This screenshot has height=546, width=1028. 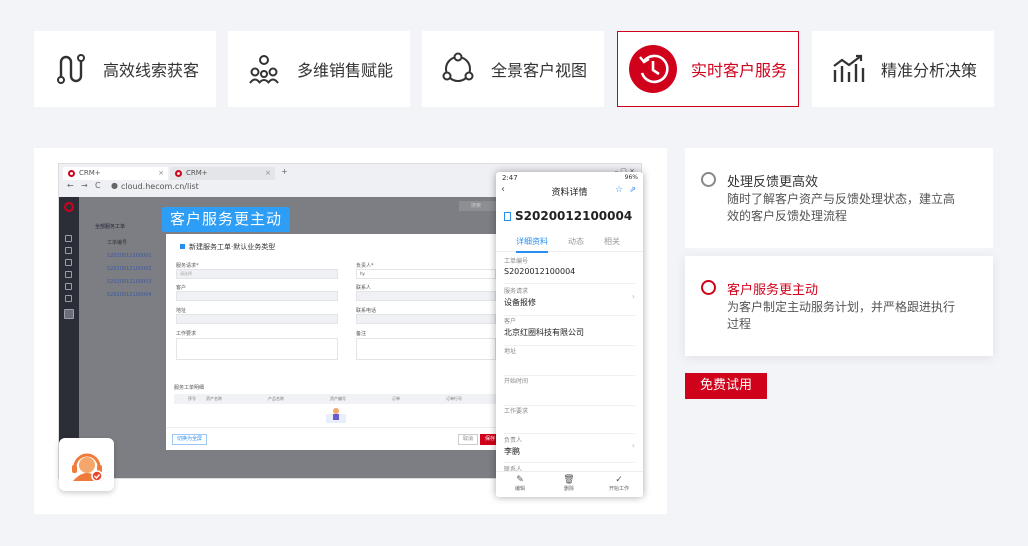 I want to click on tab-activity: 动态, so click(x=576, y=241).